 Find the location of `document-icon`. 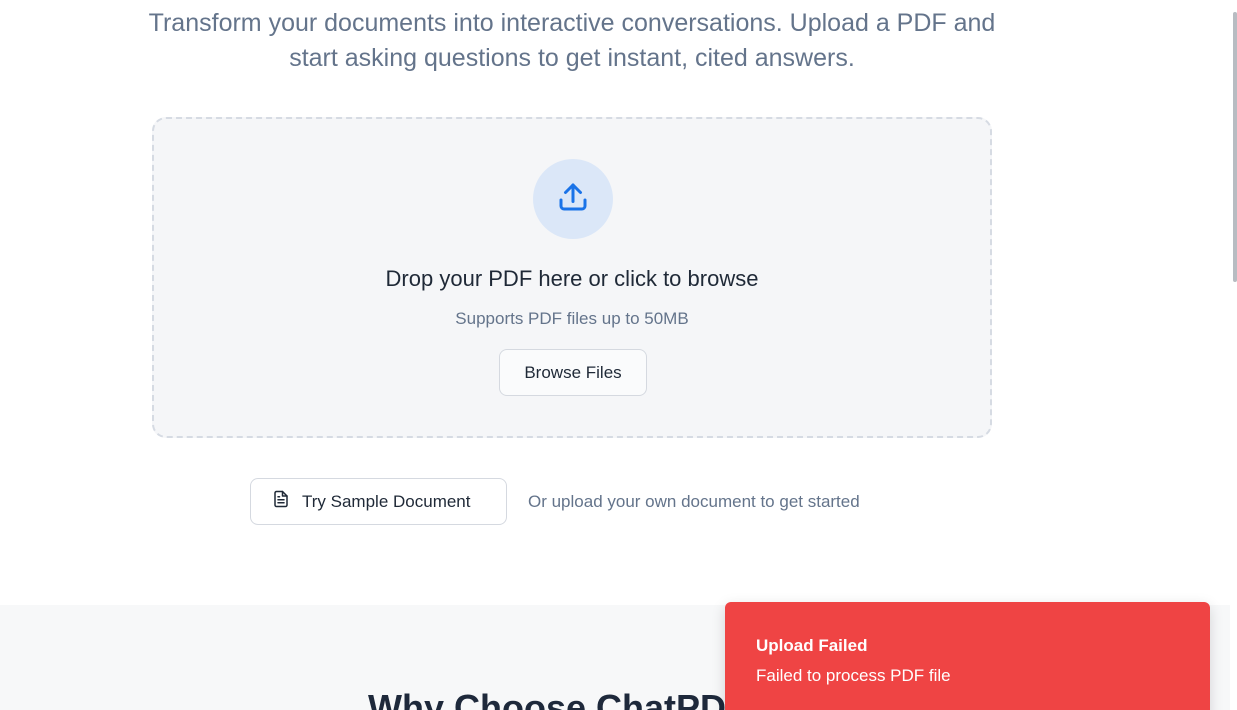

document-icon is located at coordinates (281, 501).